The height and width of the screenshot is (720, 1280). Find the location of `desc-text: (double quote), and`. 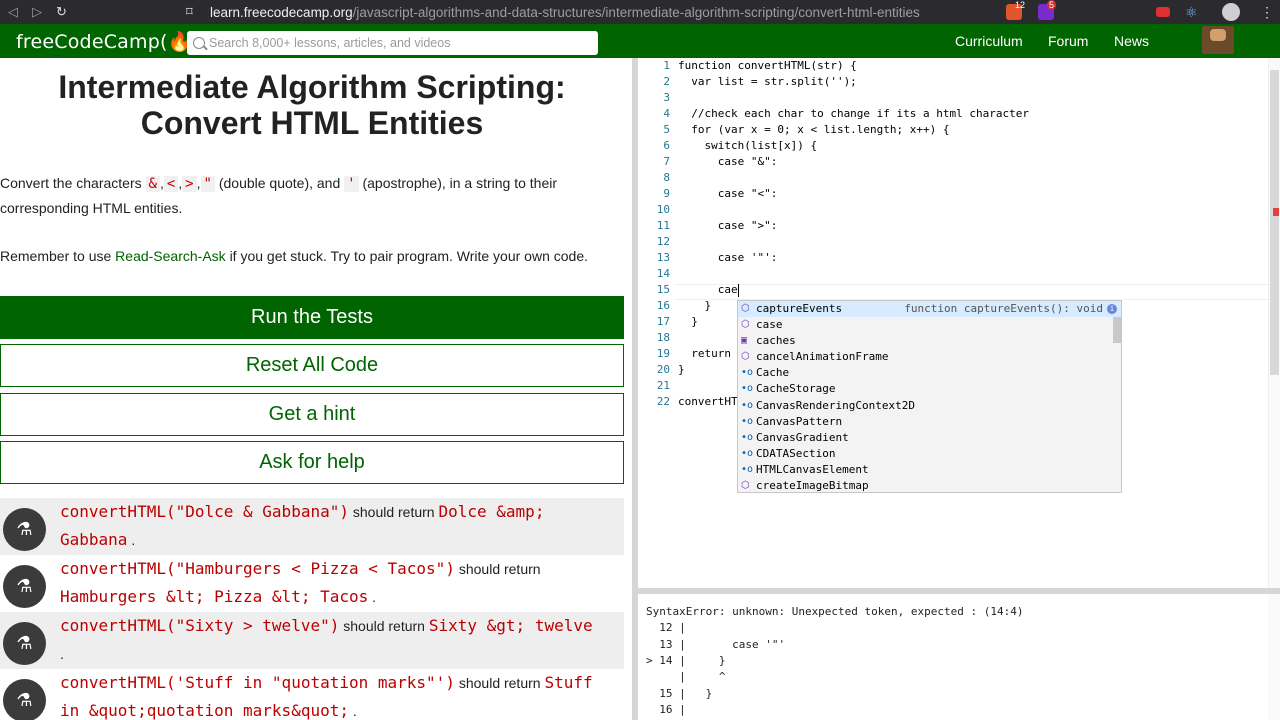

desc-text: (double quote), and is located at coordinates (279, 183).